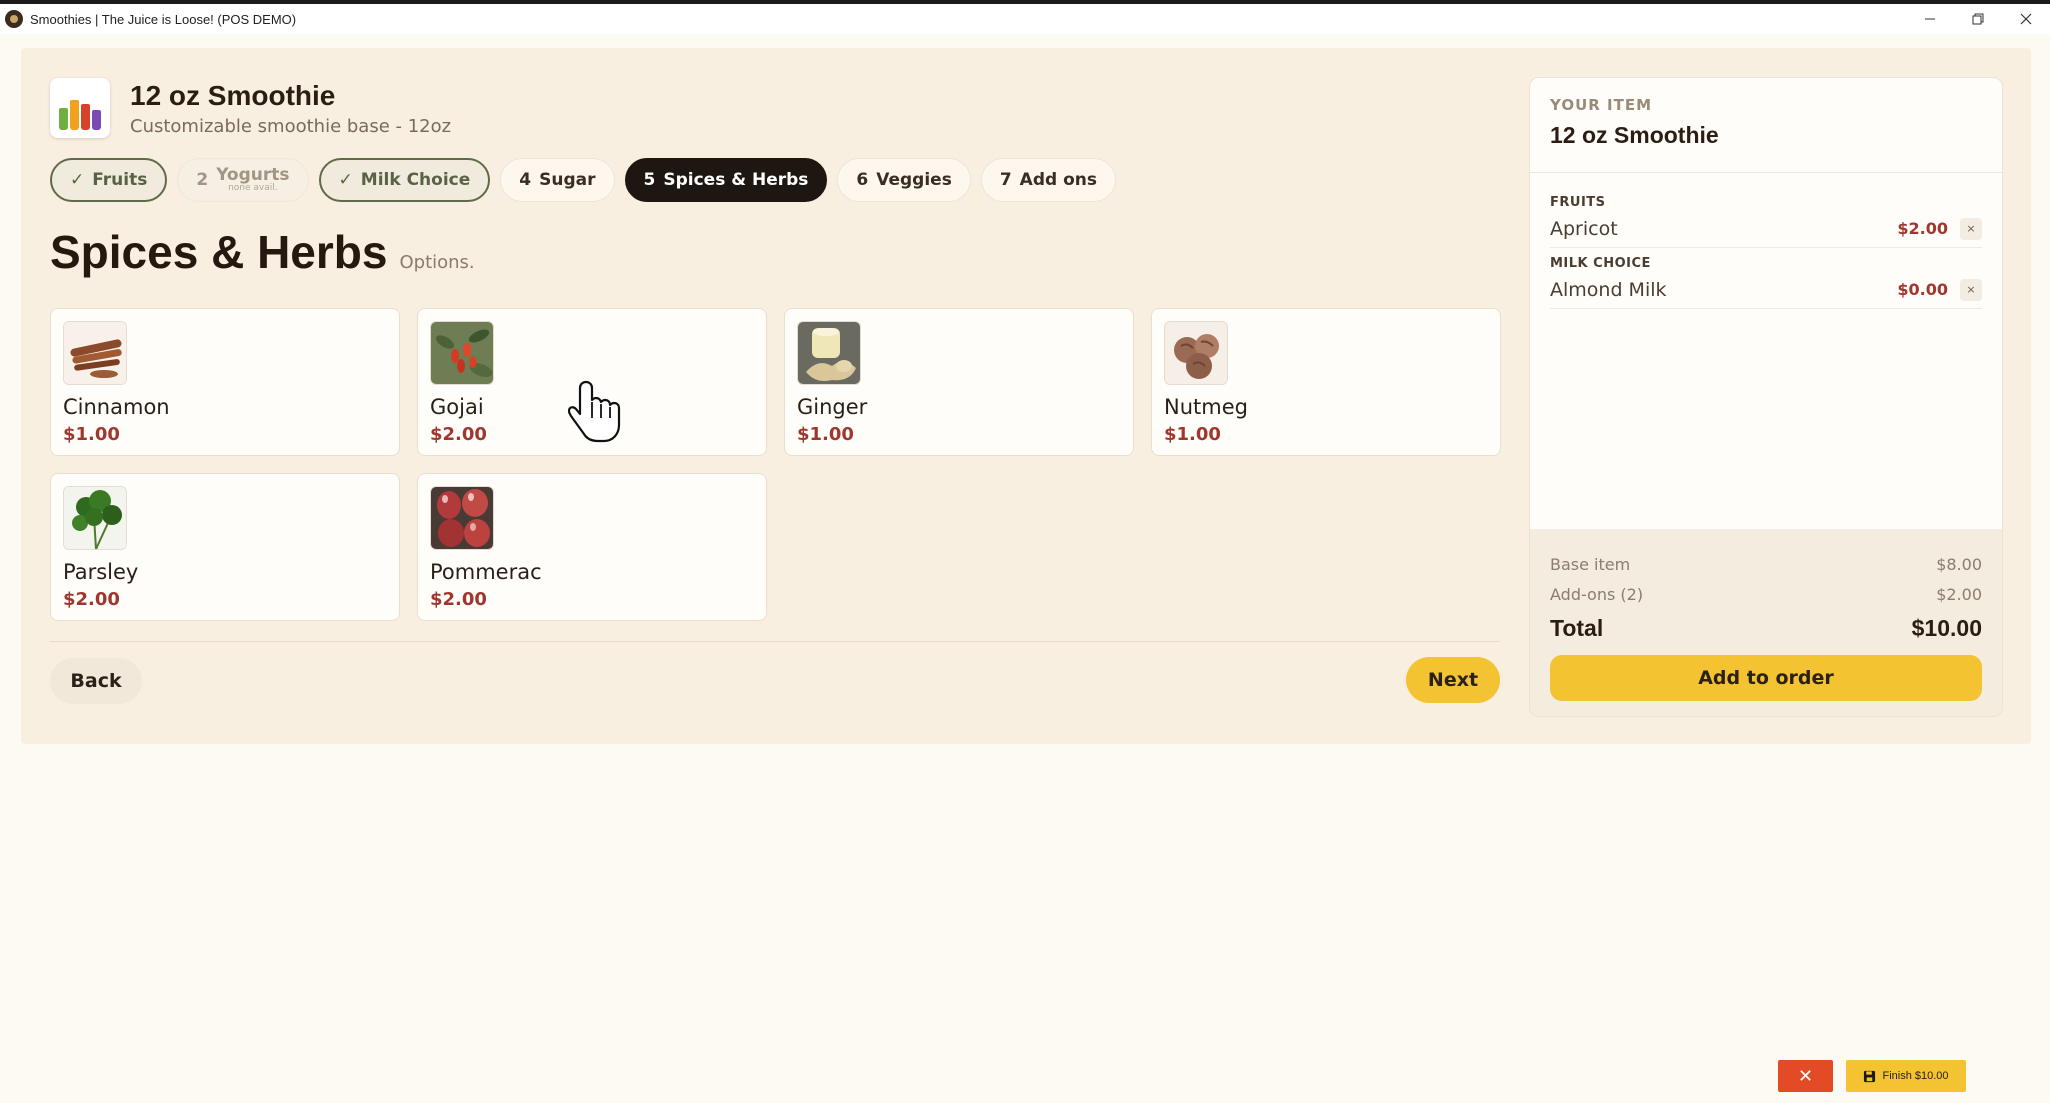  I want to click on step-number: 4, so click(525, 180).